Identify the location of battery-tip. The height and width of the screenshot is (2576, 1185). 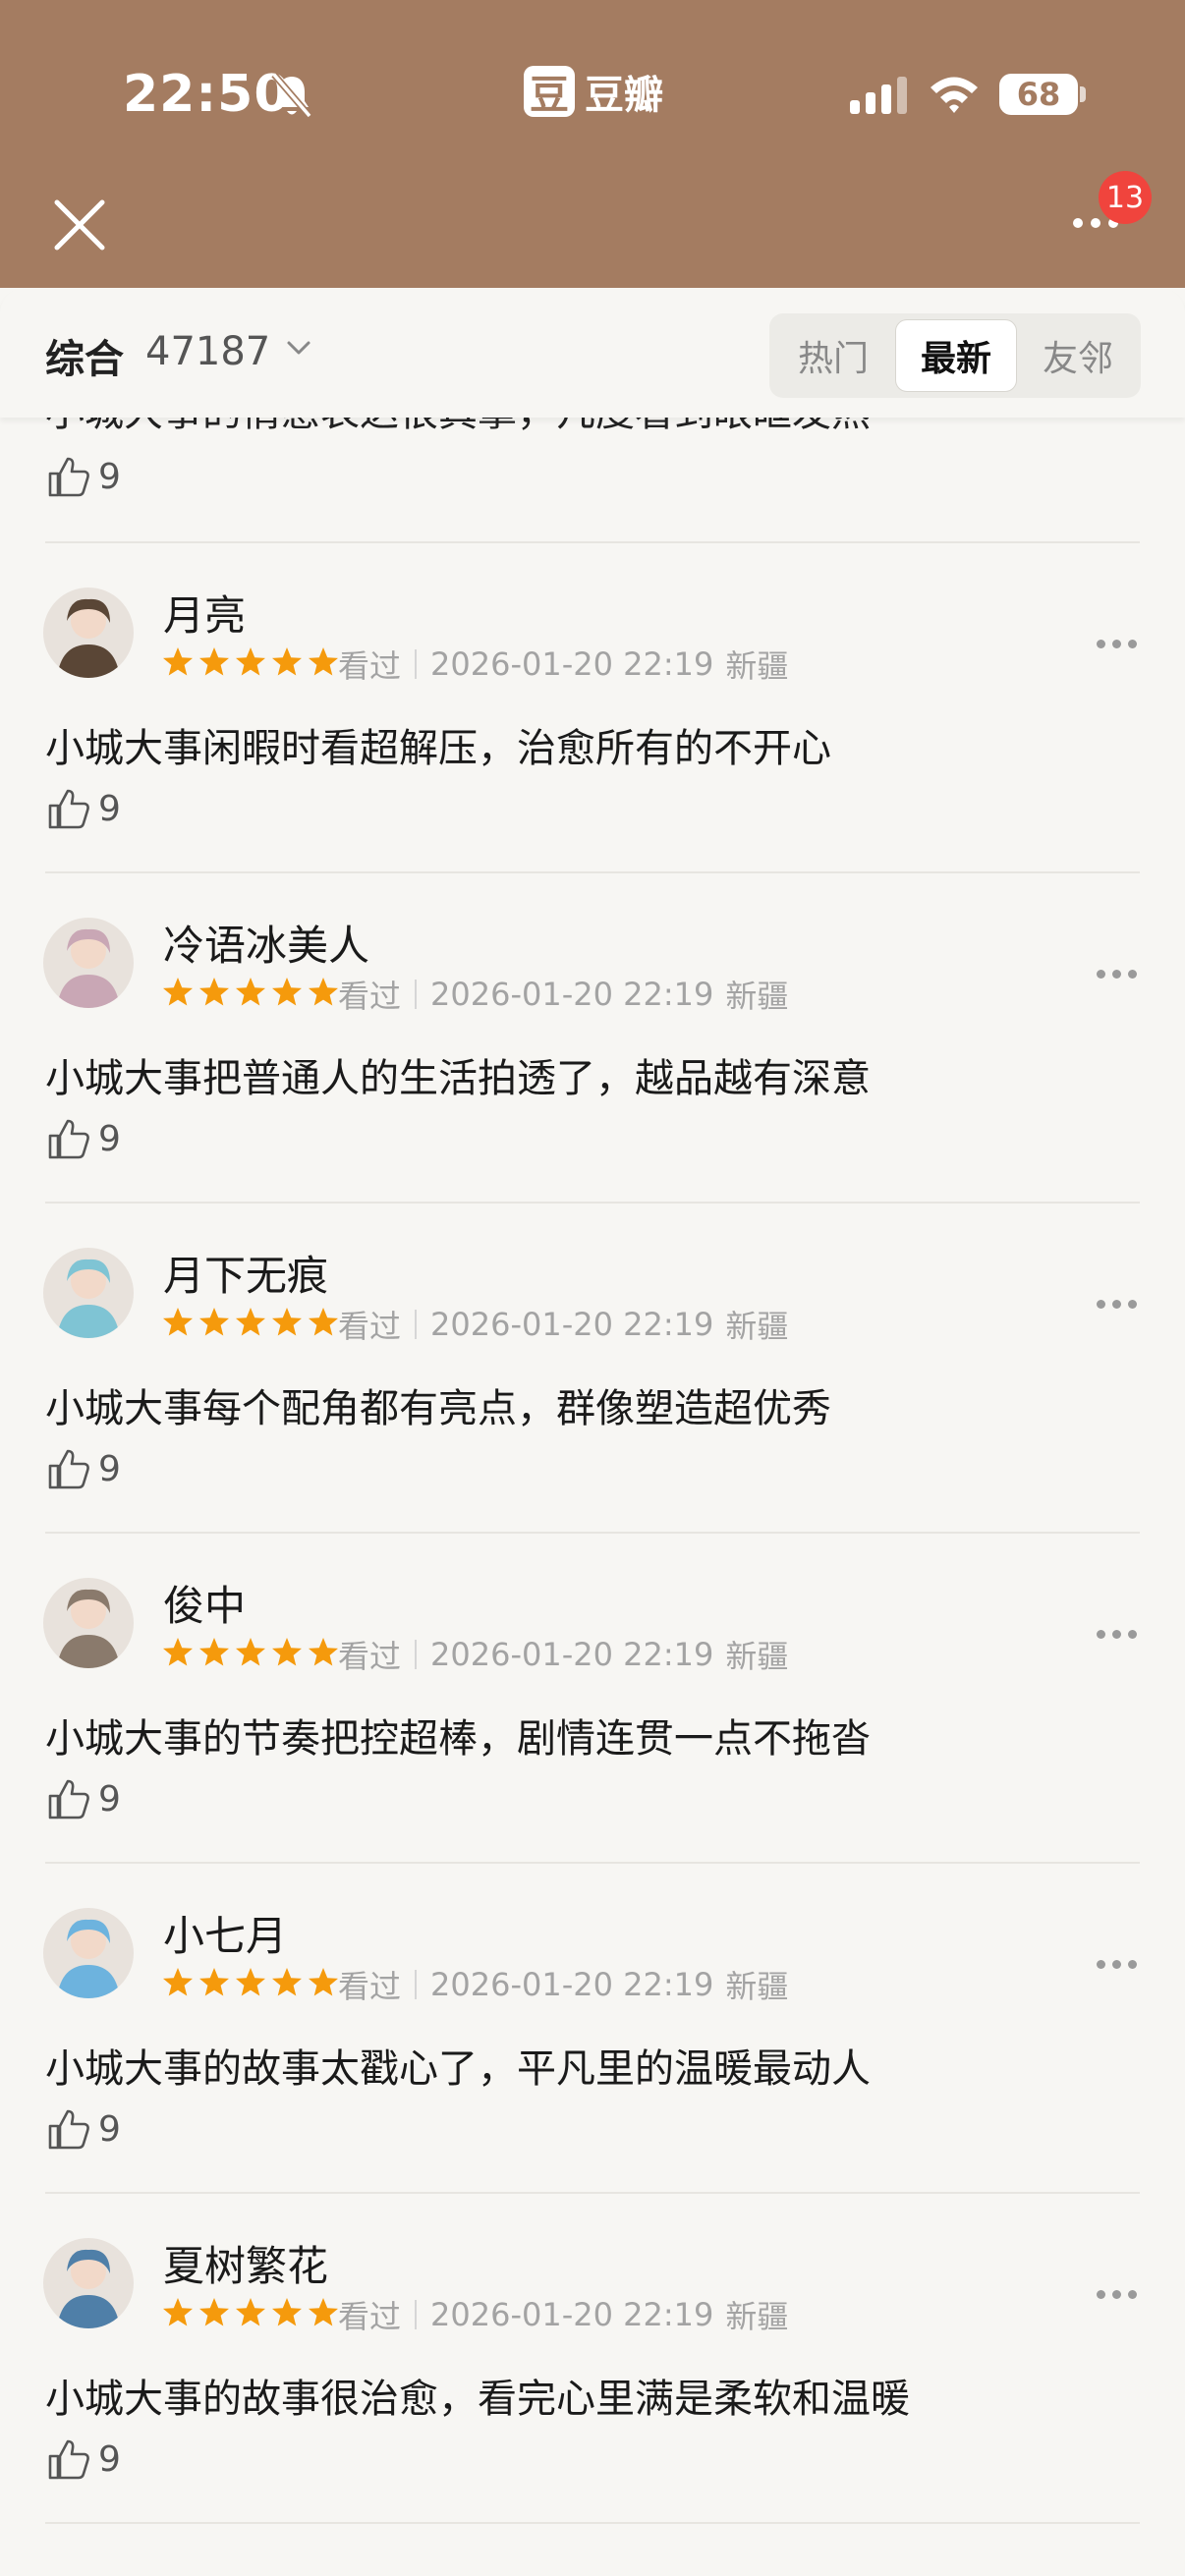
(1083, 94).